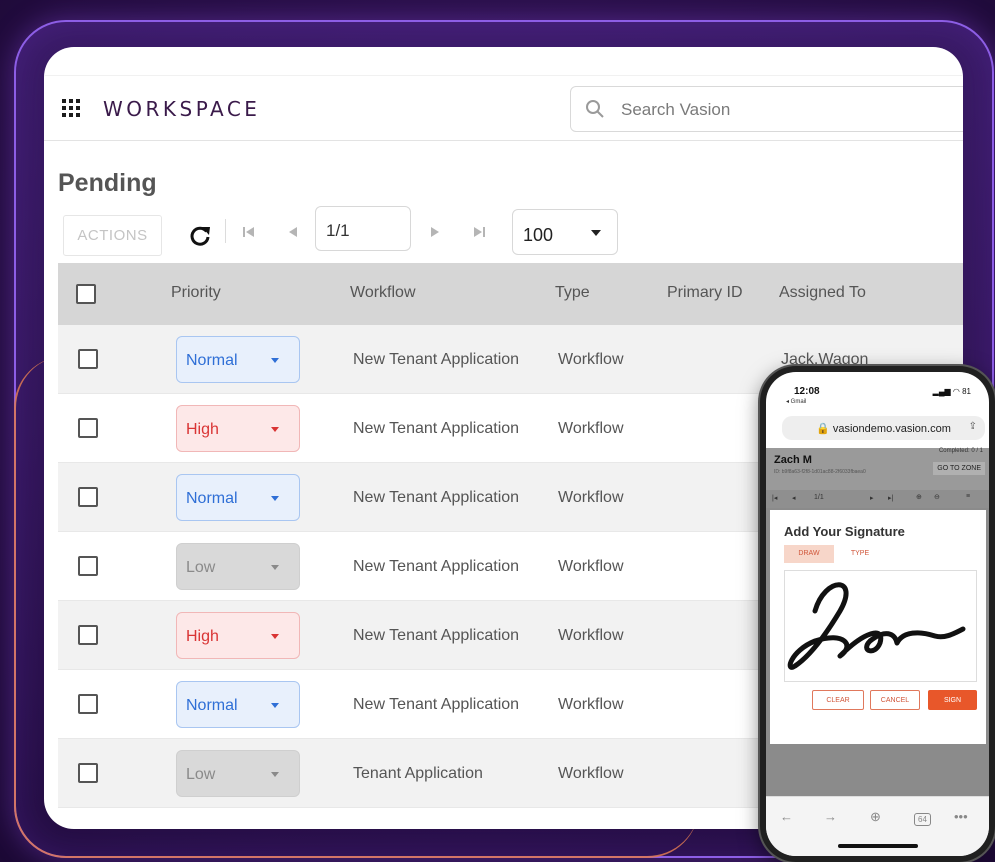 The width and height of the screenshot is (995, 862). What do you see at coordinates (107, 183) in the screenshot?
I see `page-title: Pending` at bounding box center [107, 183].